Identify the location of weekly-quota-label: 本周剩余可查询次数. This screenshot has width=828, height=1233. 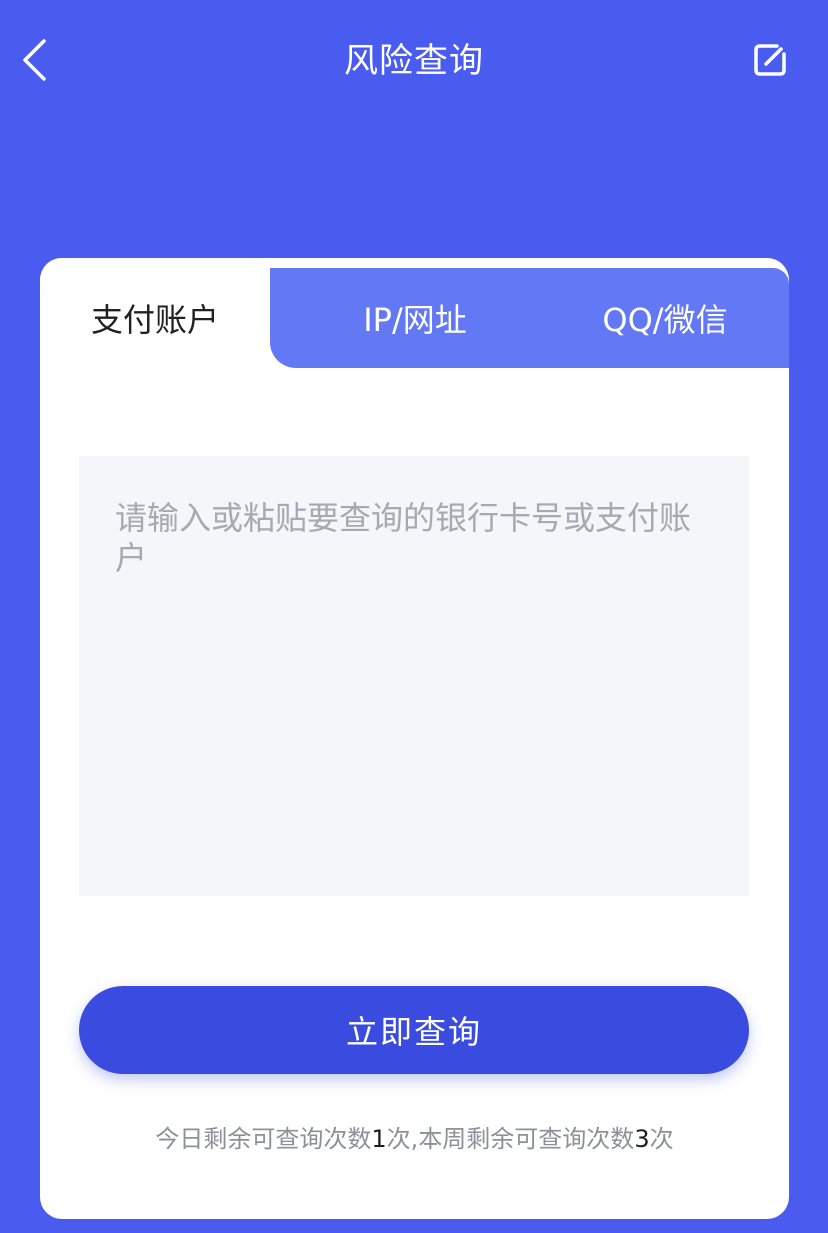
(526, 1139).